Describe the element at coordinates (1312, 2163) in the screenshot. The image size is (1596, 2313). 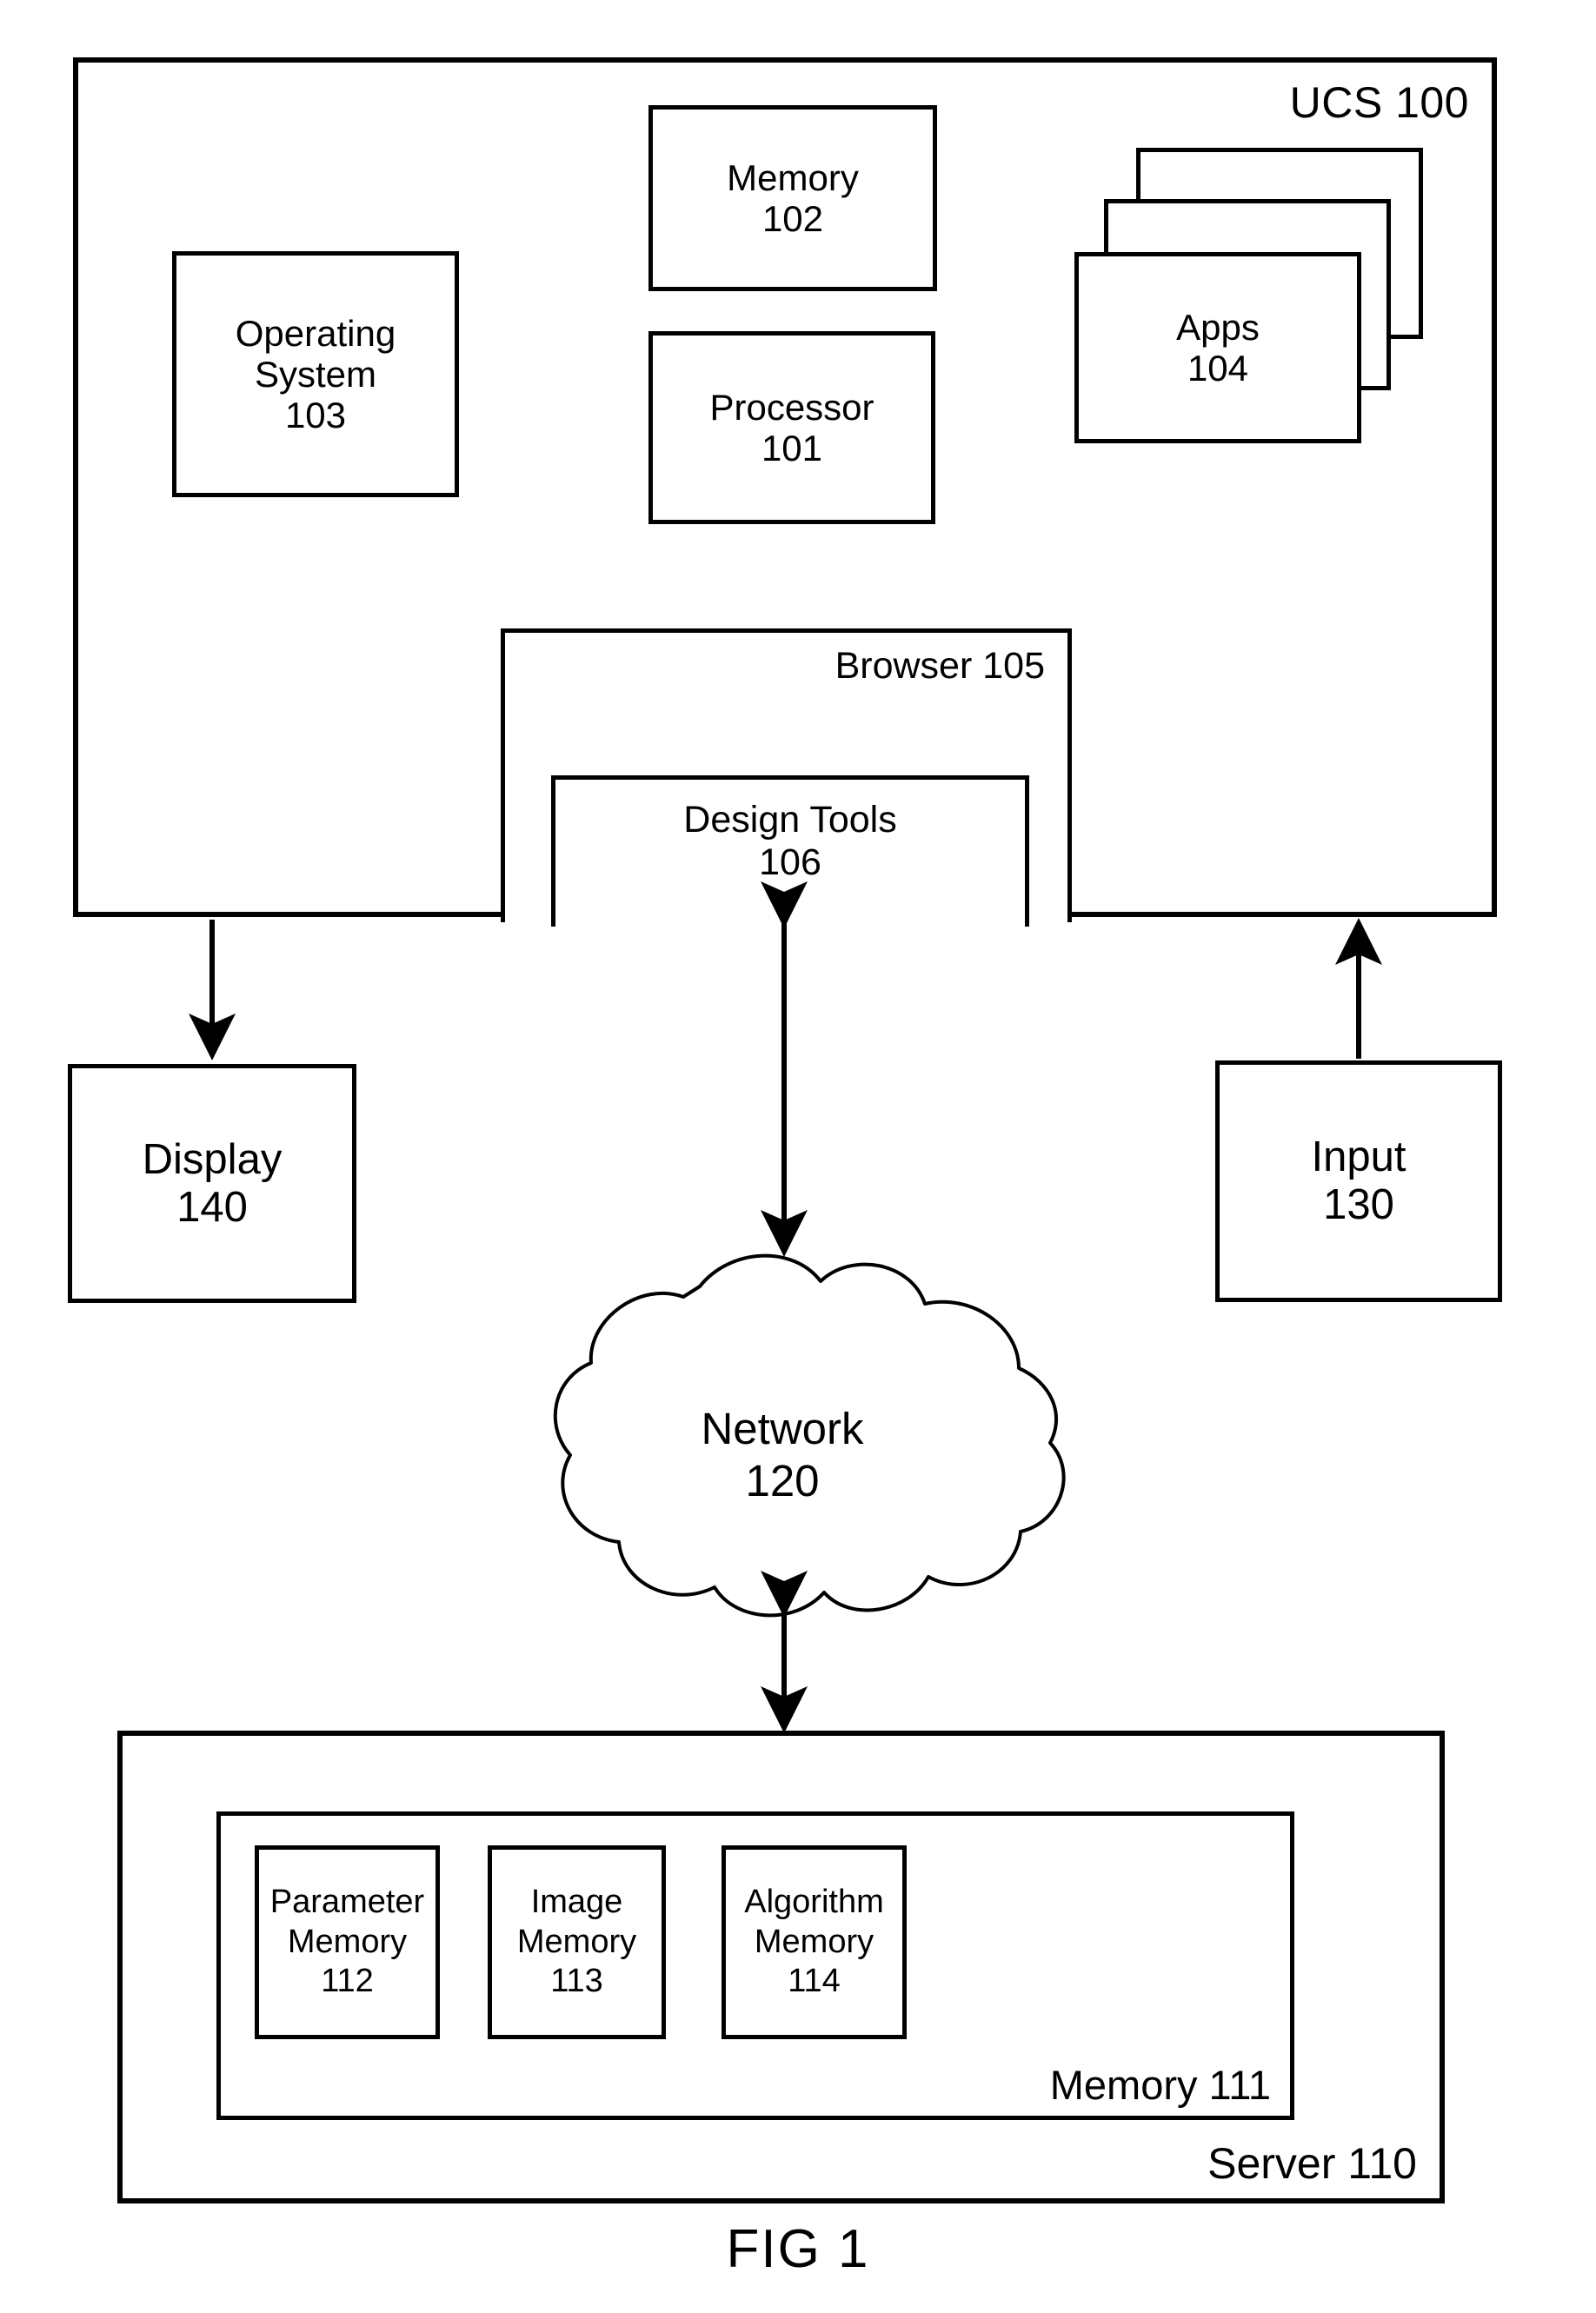
I see `server-110-title-label: Server 110` at that location.